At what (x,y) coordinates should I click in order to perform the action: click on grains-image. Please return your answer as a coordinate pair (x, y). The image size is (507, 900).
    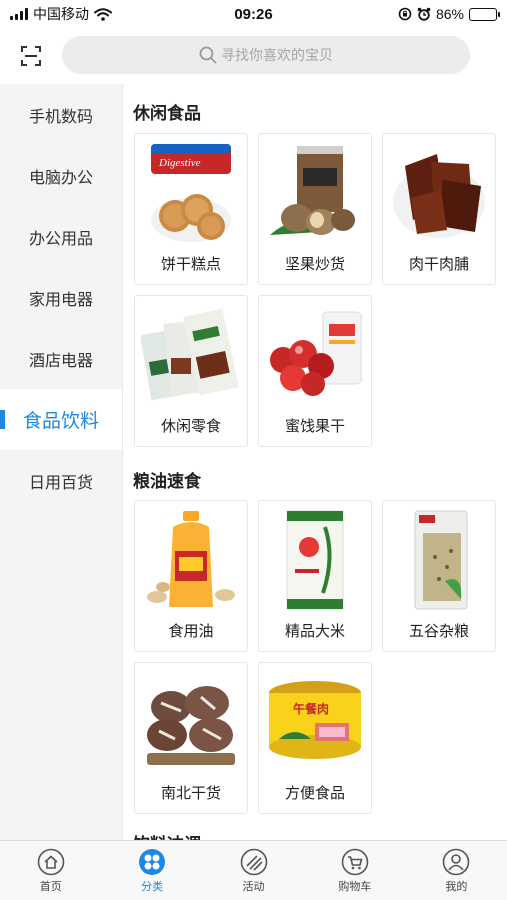
    Looking at the image, I should click on (441, 560).